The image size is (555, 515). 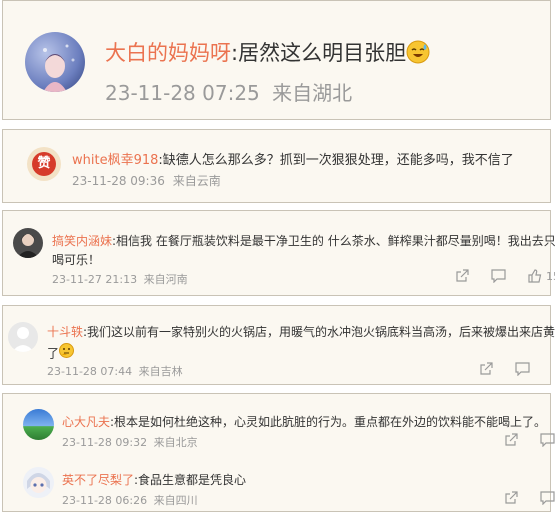 I want to click on timestamp: 23-11-28 07:44, so click(x=90, y=371).